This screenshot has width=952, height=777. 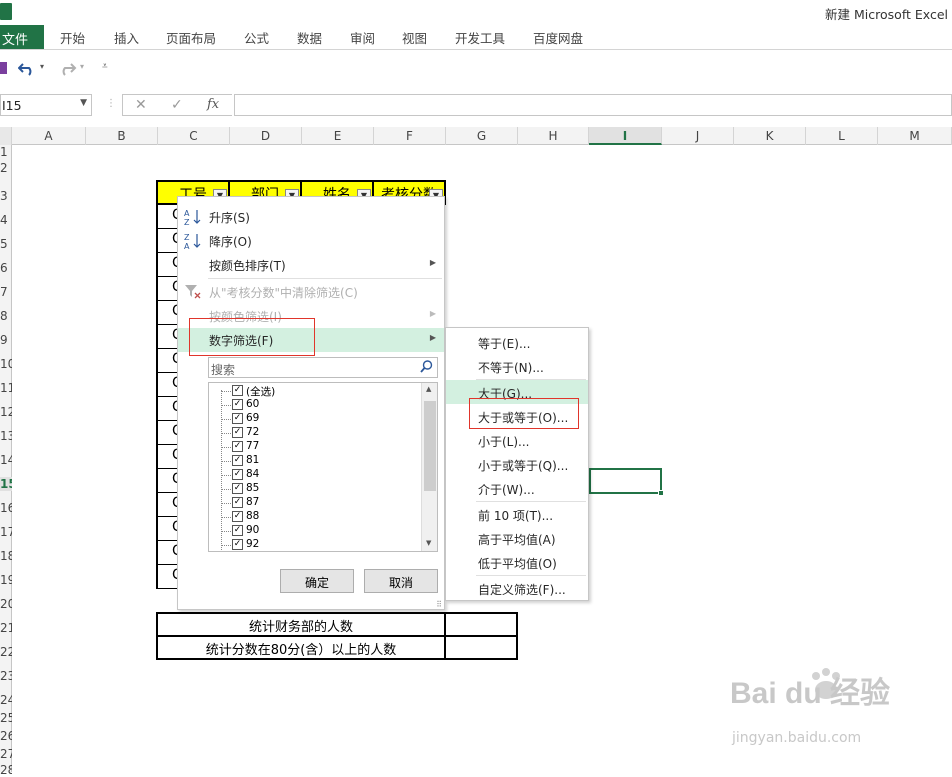 What do you see at coordinates (191, 37) in the screenshot?
I see `tab-page-layout: 页面布局` at bounding box center [191, 37].